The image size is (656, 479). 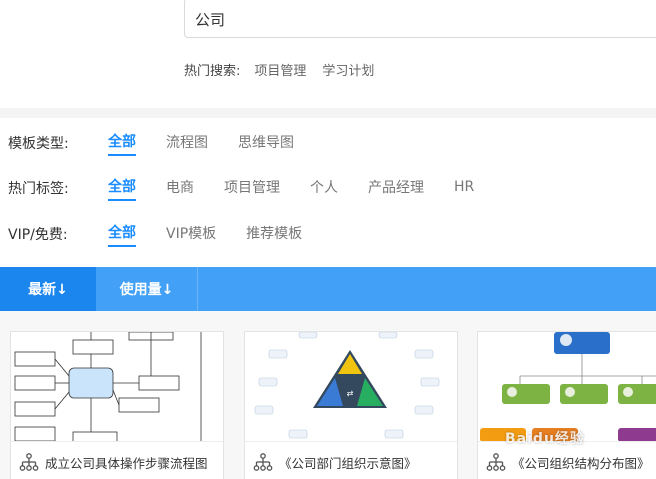 I want to click on filter-vip-all: 全部, so click(x=122, y=234).